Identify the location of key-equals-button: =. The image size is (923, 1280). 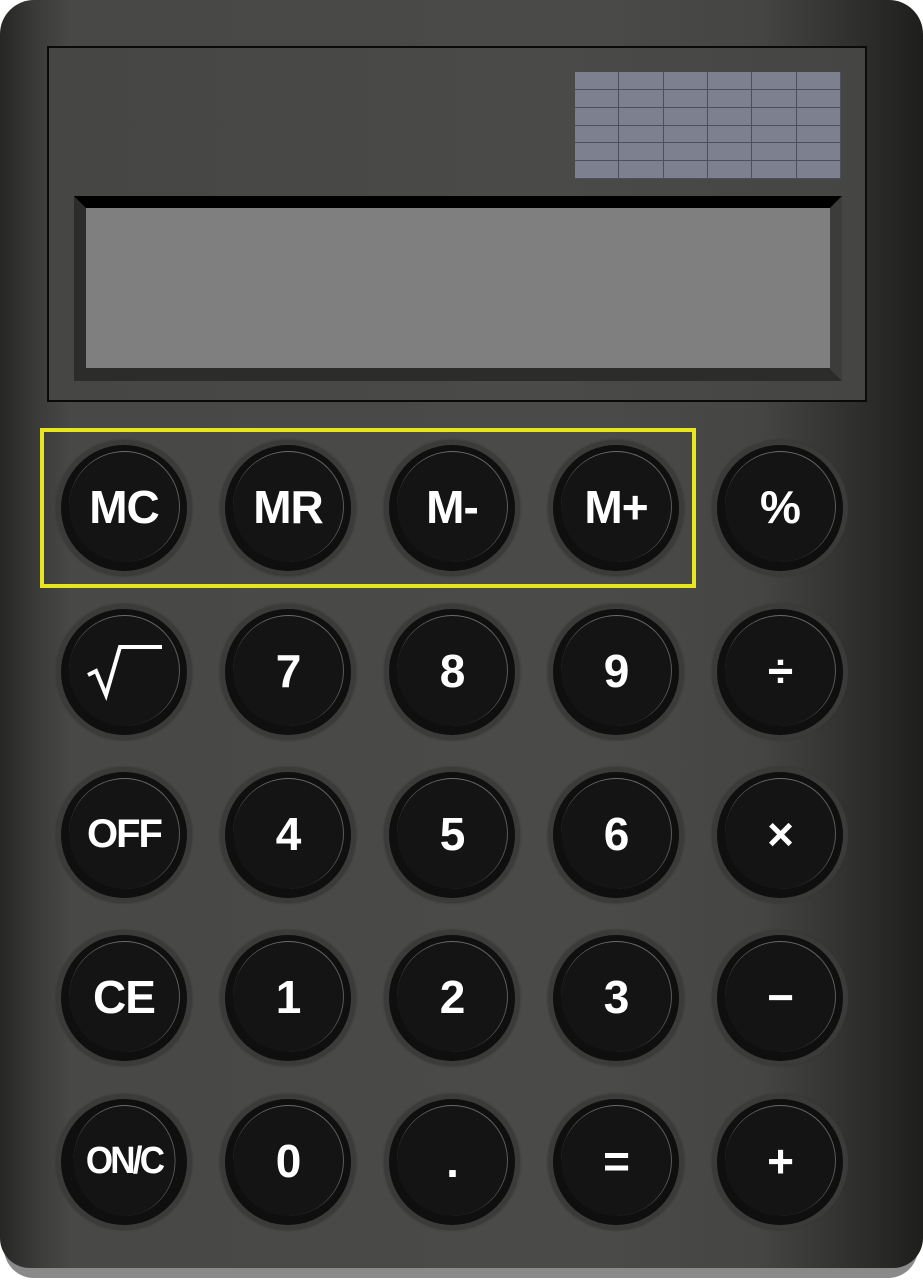
(616, 1162).